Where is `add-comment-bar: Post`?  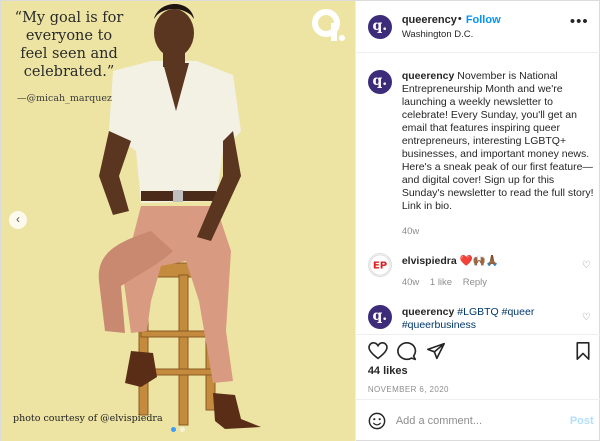
add-comment-bar: Post is located at coordinates (477, 420).